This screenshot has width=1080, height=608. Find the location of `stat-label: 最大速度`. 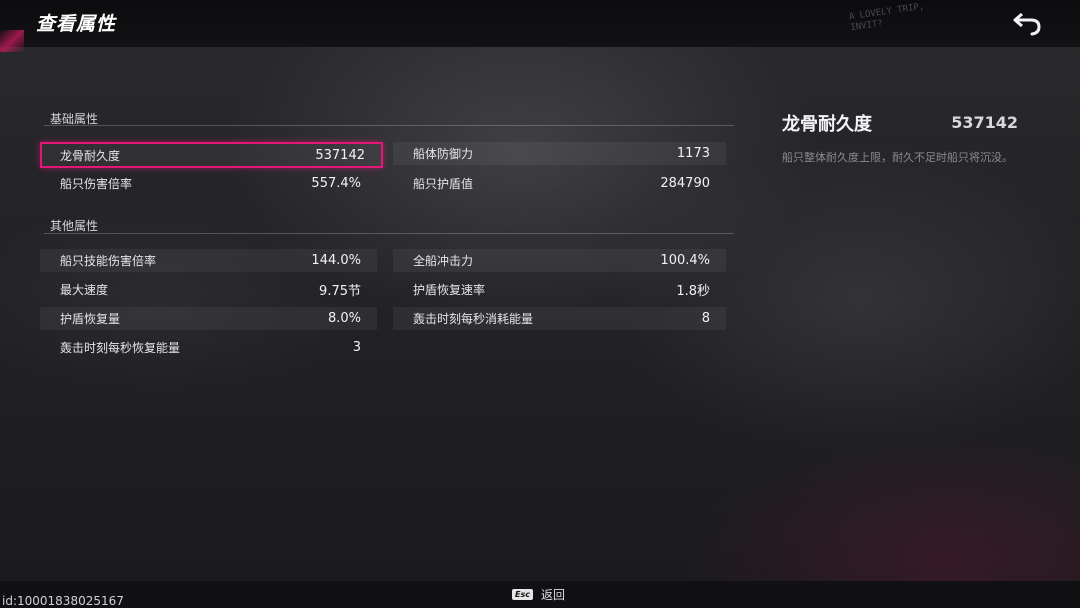

stat-label: 最大速度 is located at coordinates (84, 290).